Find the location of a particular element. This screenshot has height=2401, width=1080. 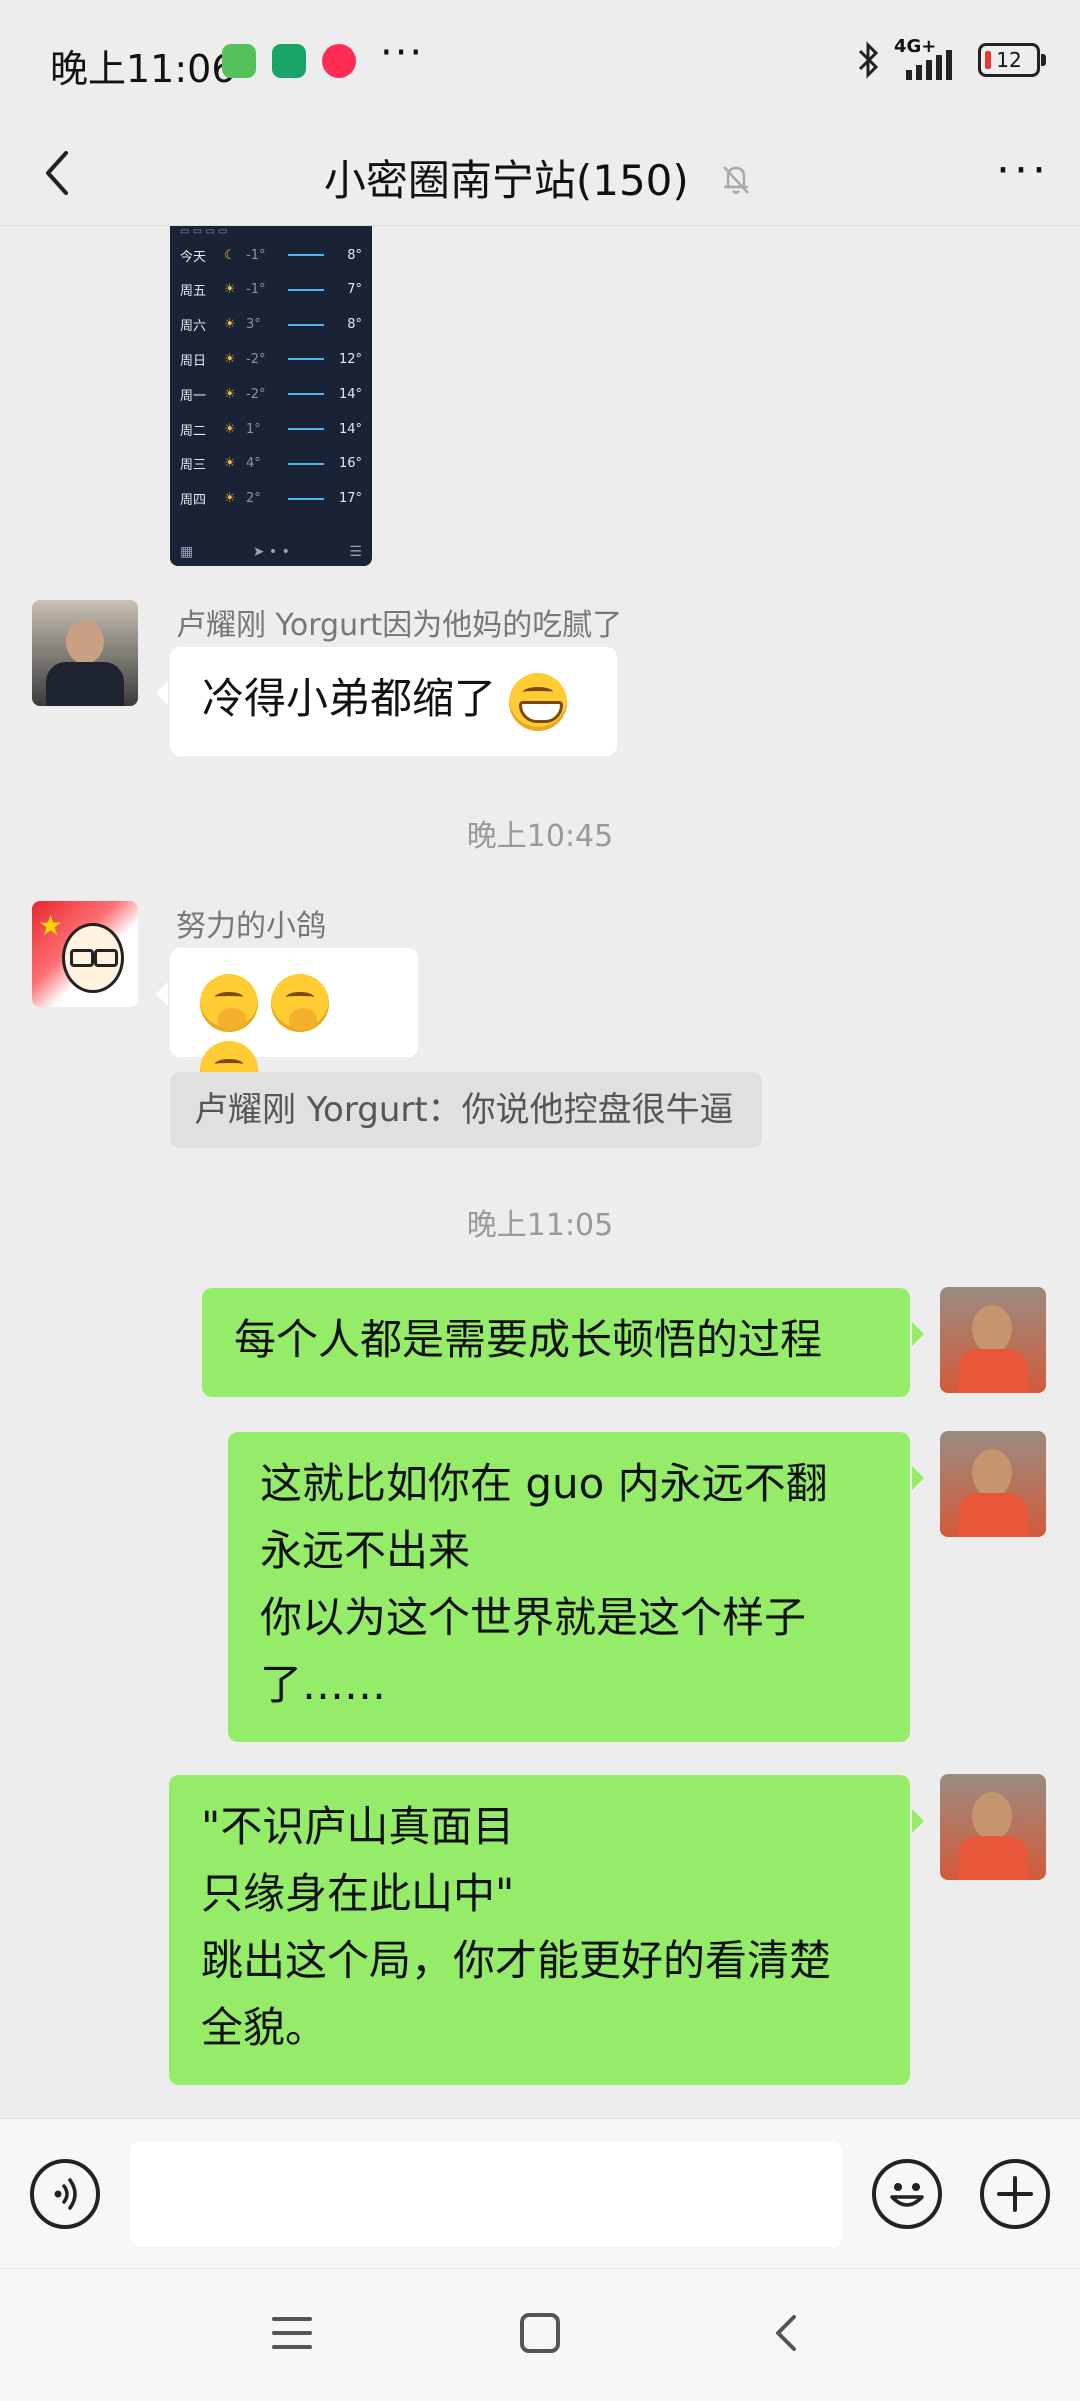

sender-name: 卢耀刚 Yorgurt因为他妈的吃腻了 is located at coordinates (399, 625).